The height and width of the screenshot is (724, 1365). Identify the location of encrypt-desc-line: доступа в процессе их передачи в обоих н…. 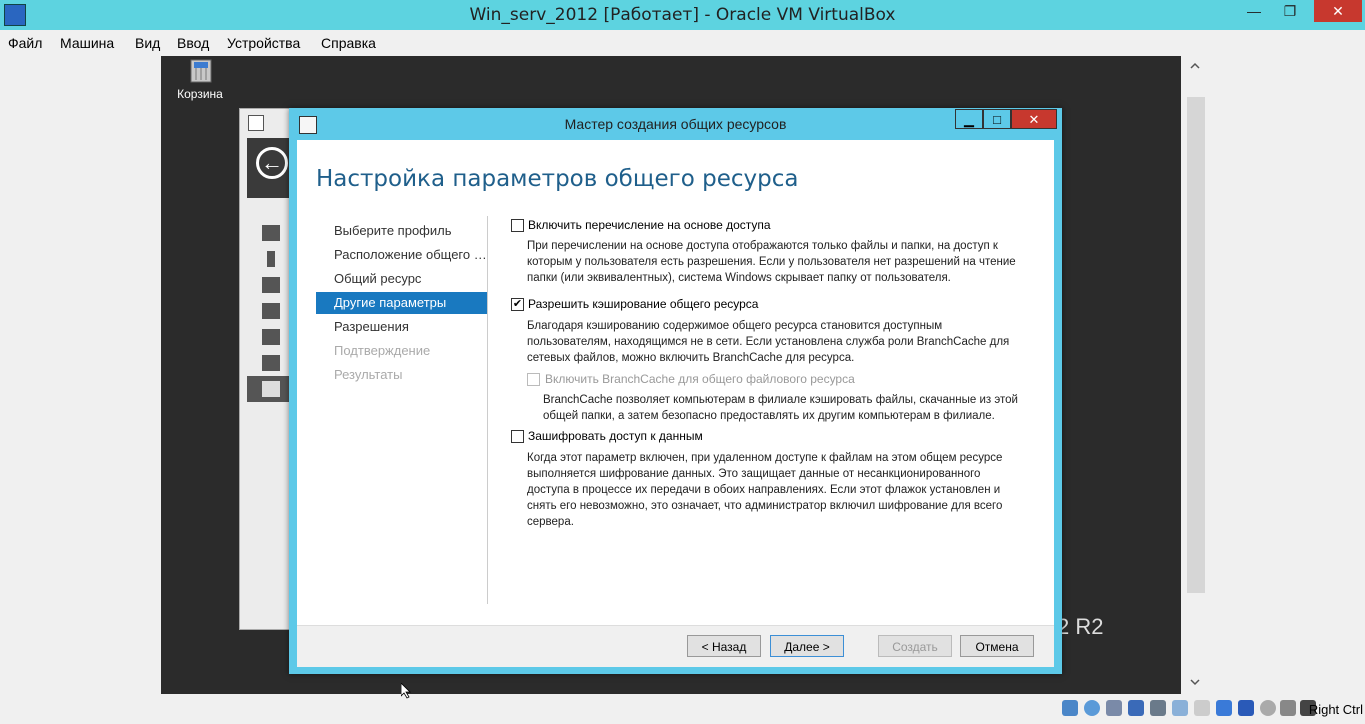
(764, 490).